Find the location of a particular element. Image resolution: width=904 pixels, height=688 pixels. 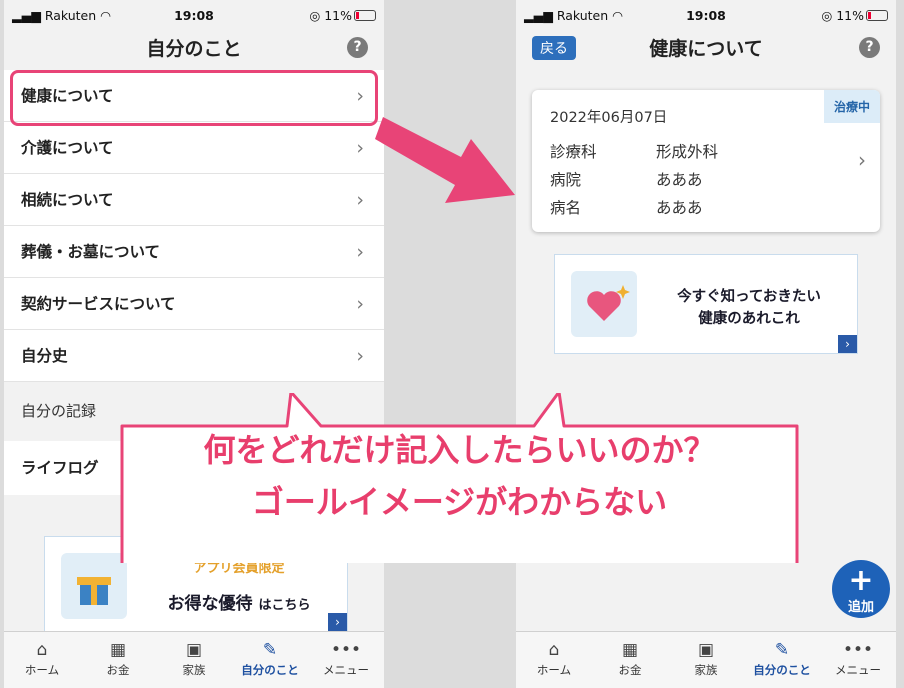

page-title: 健康について is located at coordinates (706, 49).